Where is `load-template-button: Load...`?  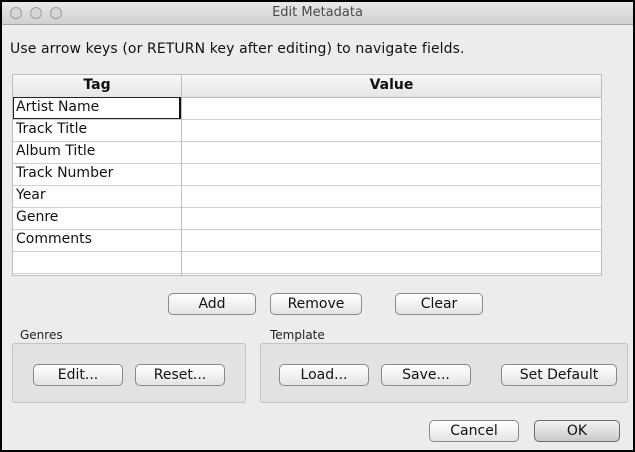
load-template-button: Load... is located at coordinates (324, 375).